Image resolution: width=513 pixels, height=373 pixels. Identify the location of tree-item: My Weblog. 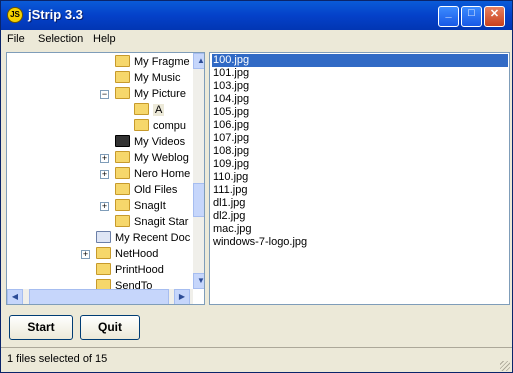
(152, 158).